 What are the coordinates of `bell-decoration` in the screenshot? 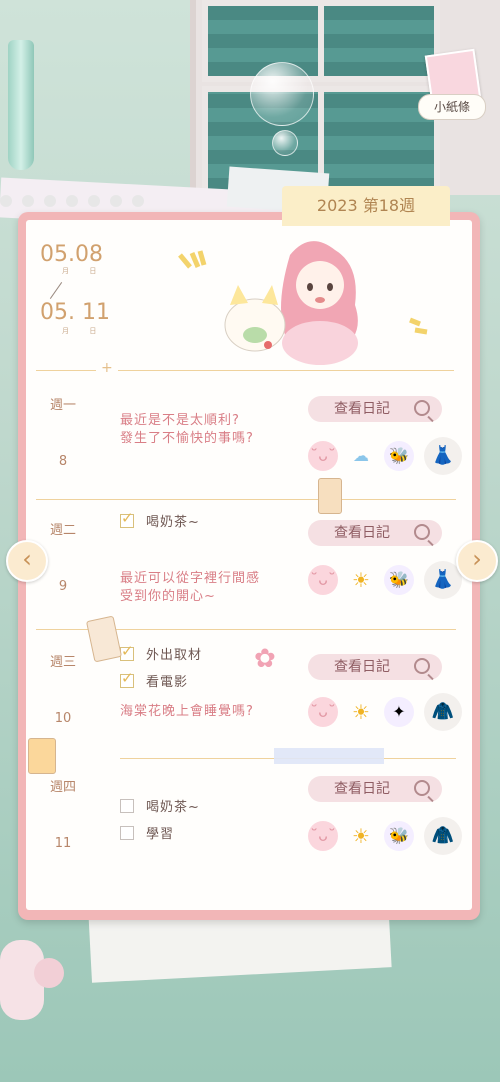 It's located at (49, 973).